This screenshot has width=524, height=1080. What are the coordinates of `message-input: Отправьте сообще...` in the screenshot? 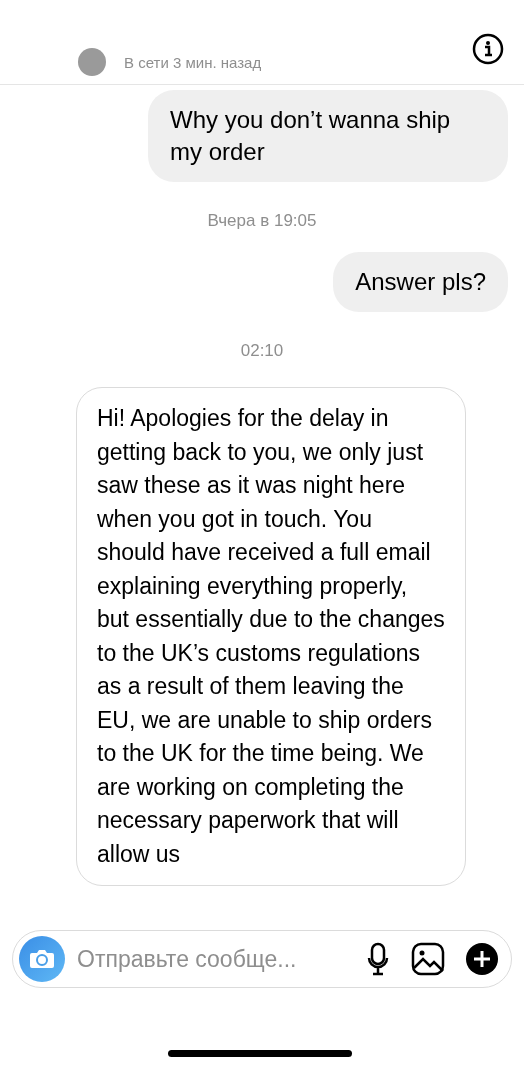 It's located at (216, 959).